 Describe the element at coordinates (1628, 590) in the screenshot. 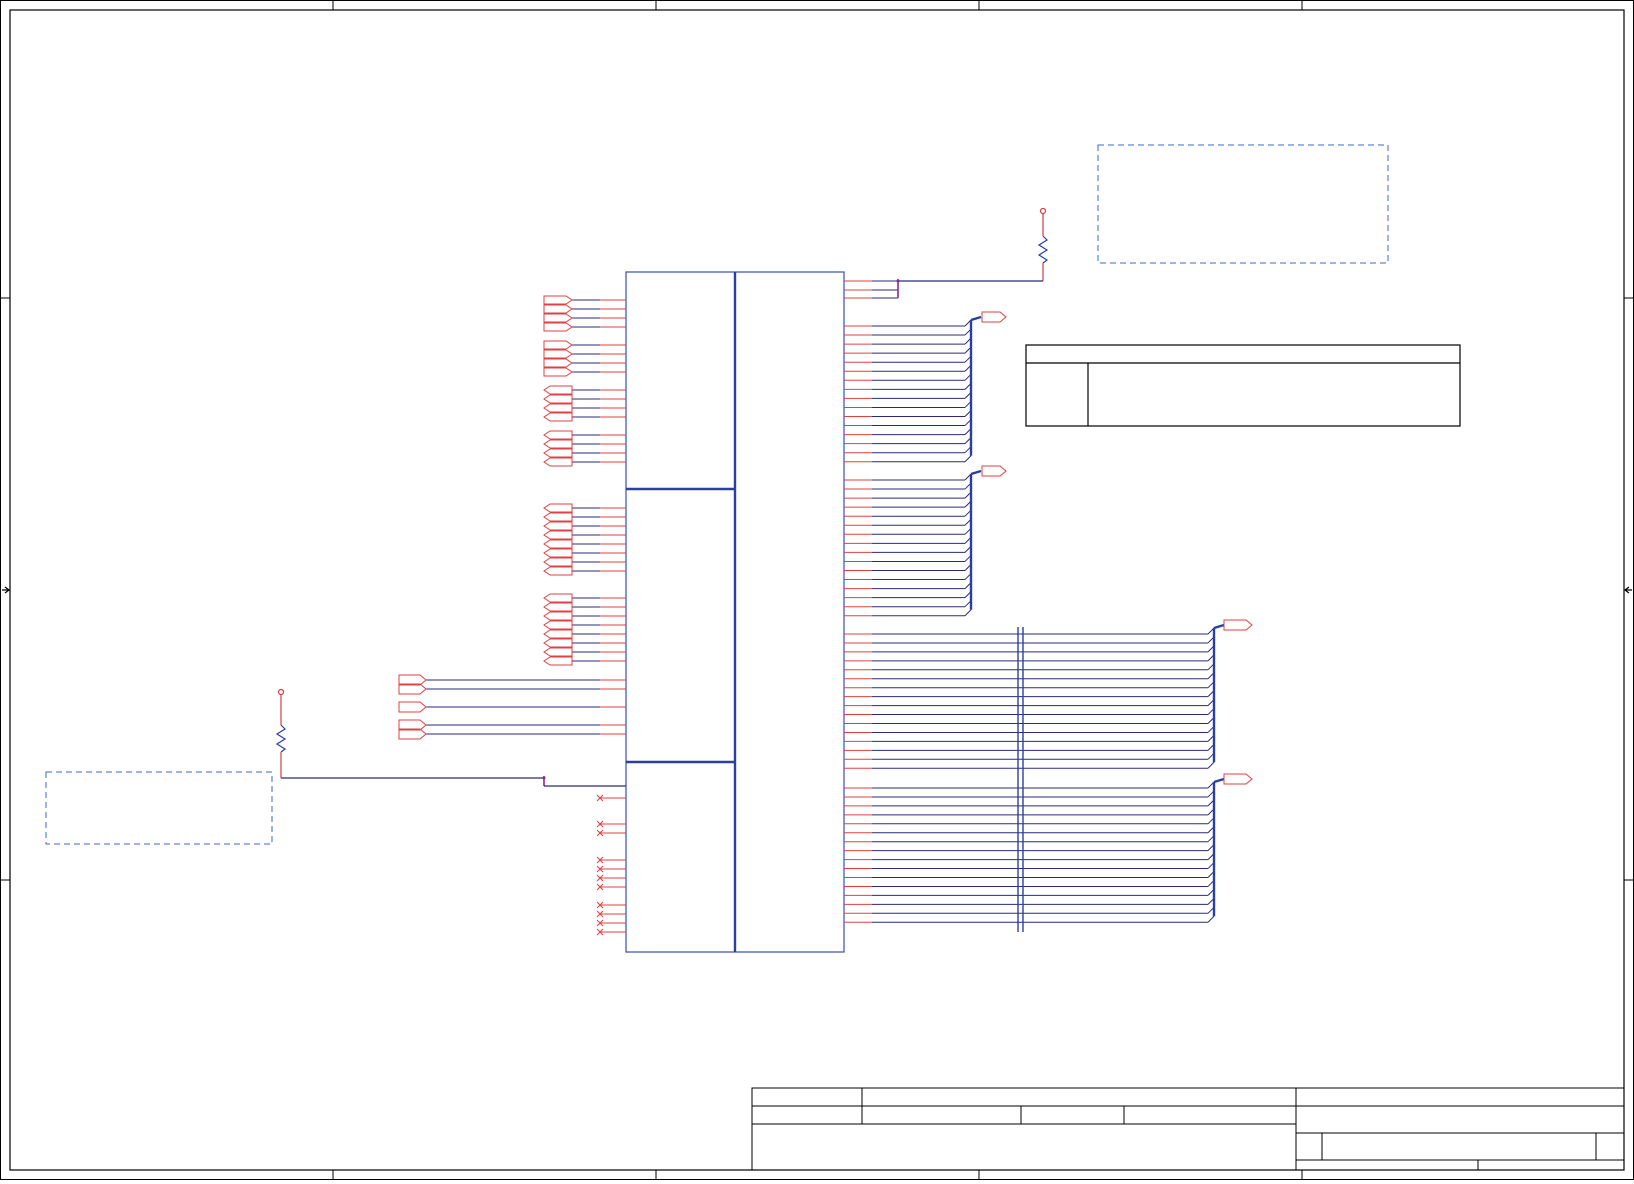

I see `right-center-arrow` at that location.